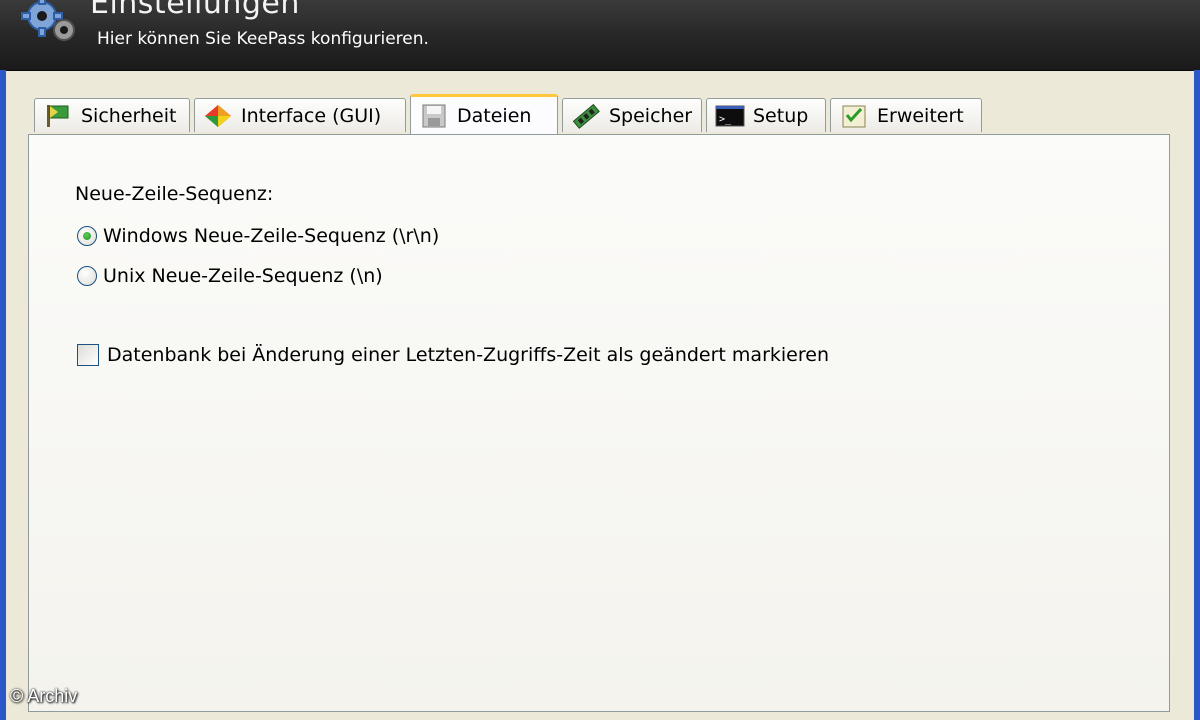 The image size is (1200, 720). What do you see at coordinates (920, 115) in the screenshot?
I see `tab-label: Erweitert` at bounding box center [920, 115].